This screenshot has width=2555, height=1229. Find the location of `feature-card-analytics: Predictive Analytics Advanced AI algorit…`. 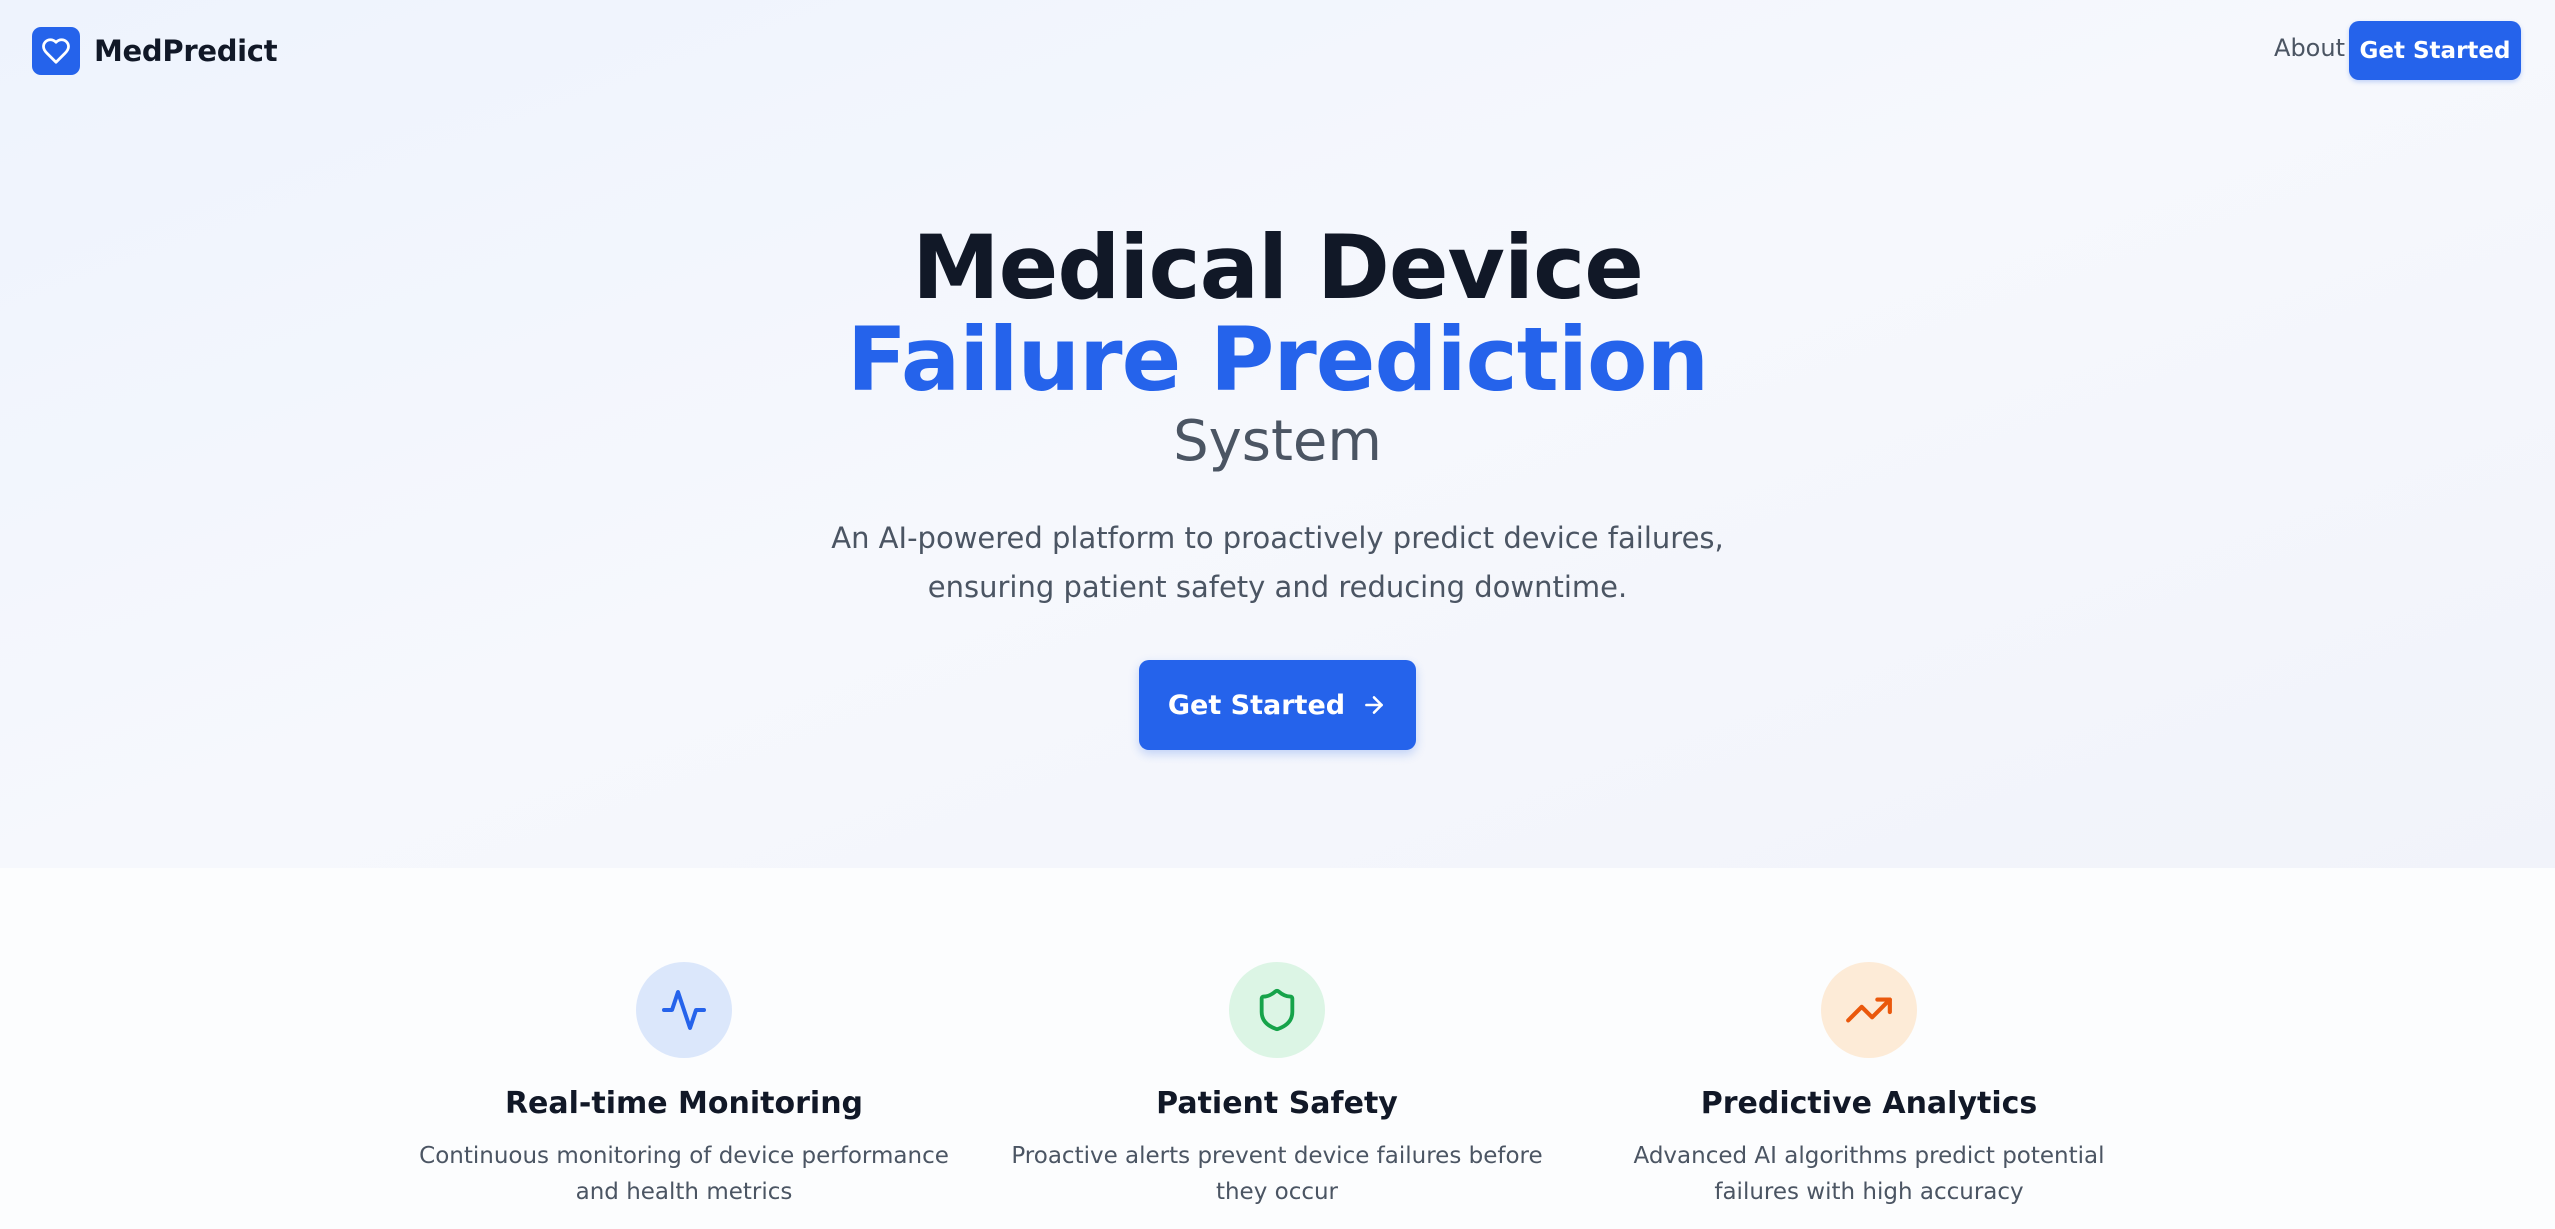

feature-card-analytics: Predictive Analytics Advanced AI algorit… is located at coordinates (1869, 1086).